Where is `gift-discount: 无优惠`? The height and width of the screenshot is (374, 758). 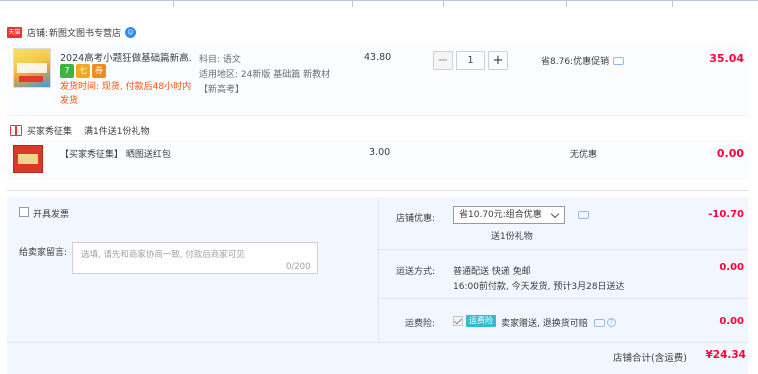 gift-discount: 无优惠 is located at coordinates (584, 155).